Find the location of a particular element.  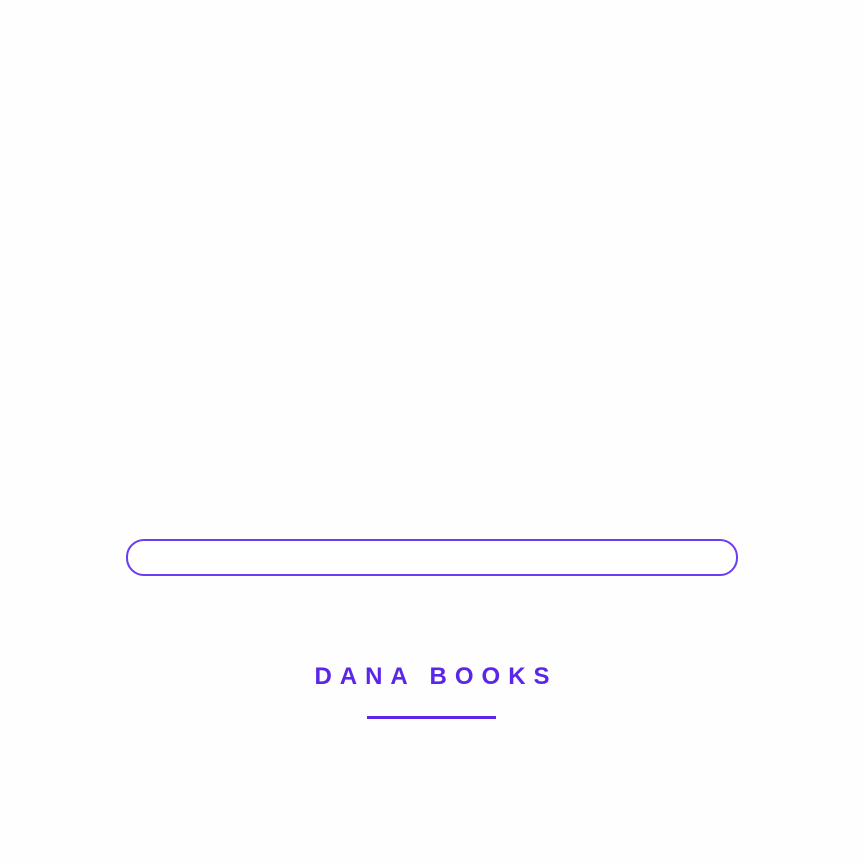

loading-progress-bar is located at coordinates (432, 557).